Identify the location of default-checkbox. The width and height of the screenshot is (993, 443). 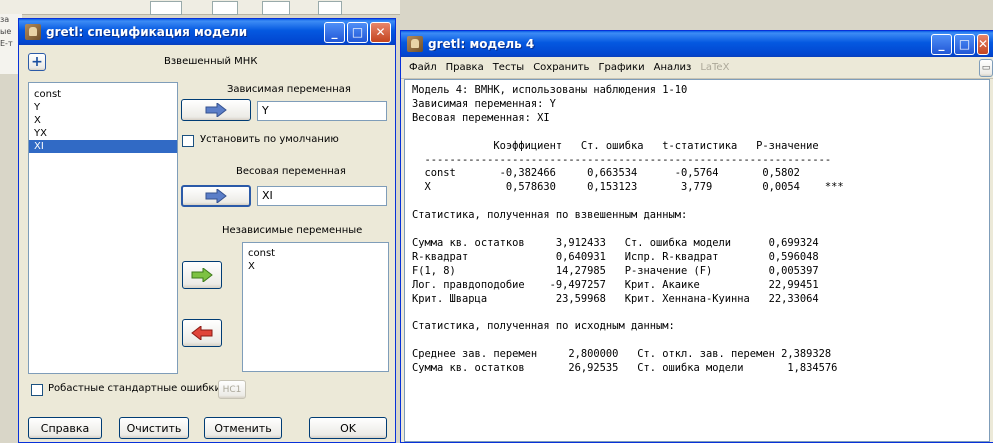
(188, 141).